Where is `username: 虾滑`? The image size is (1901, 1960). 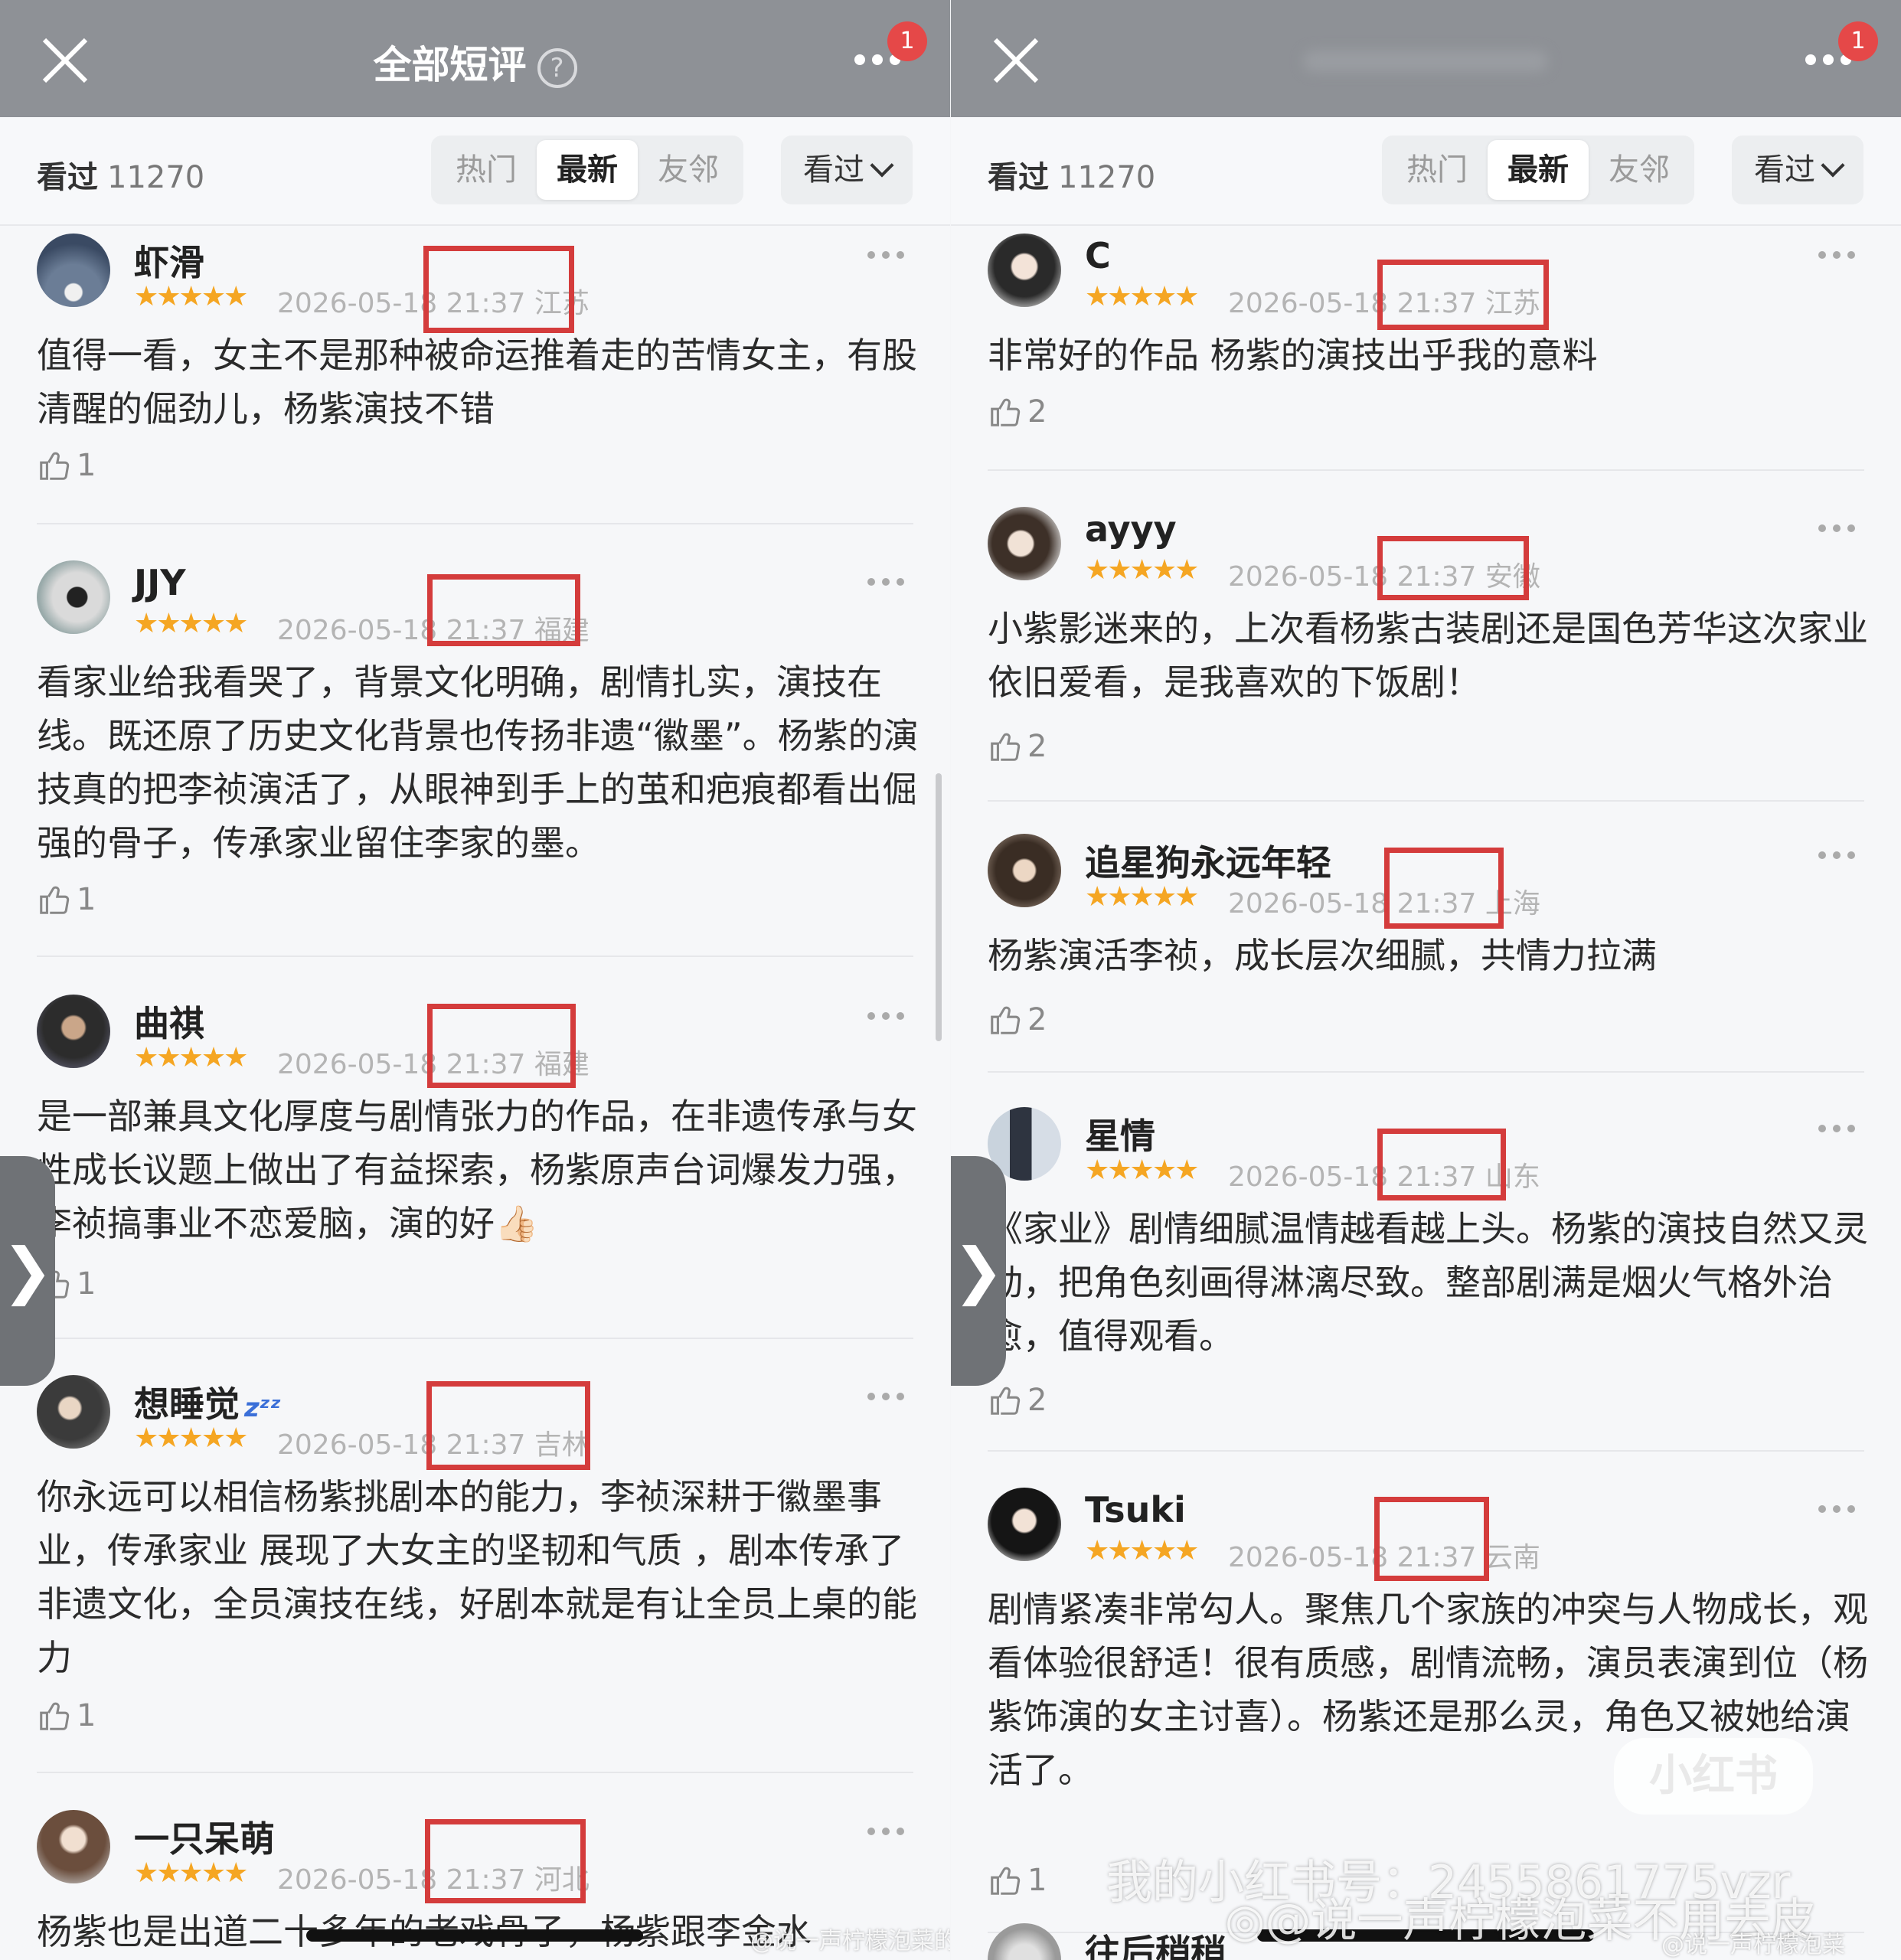
username: 虾滑 is located at coordinates (169, 260).